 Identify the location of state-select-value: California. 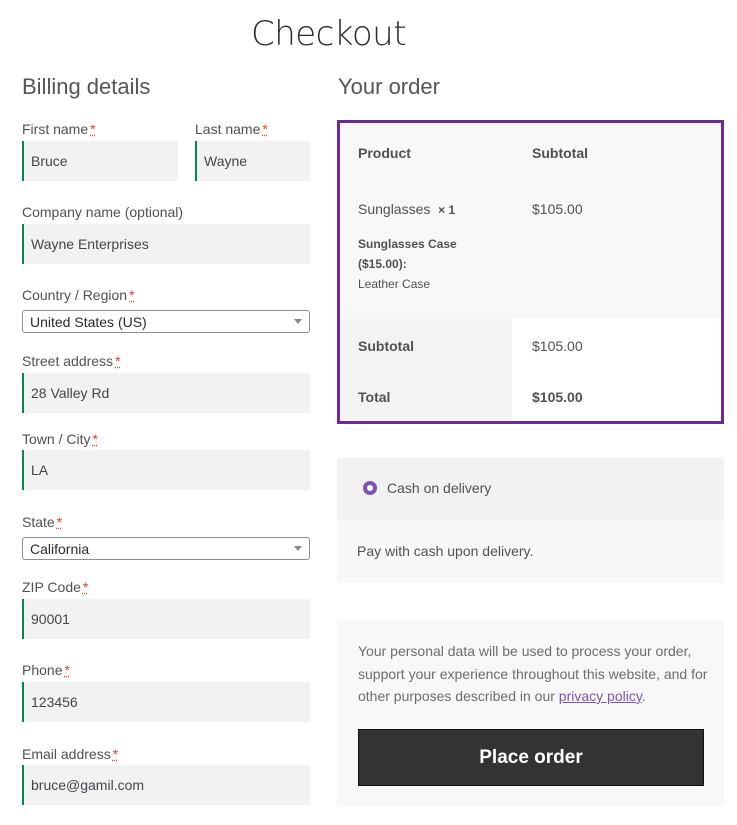
(60, 549).